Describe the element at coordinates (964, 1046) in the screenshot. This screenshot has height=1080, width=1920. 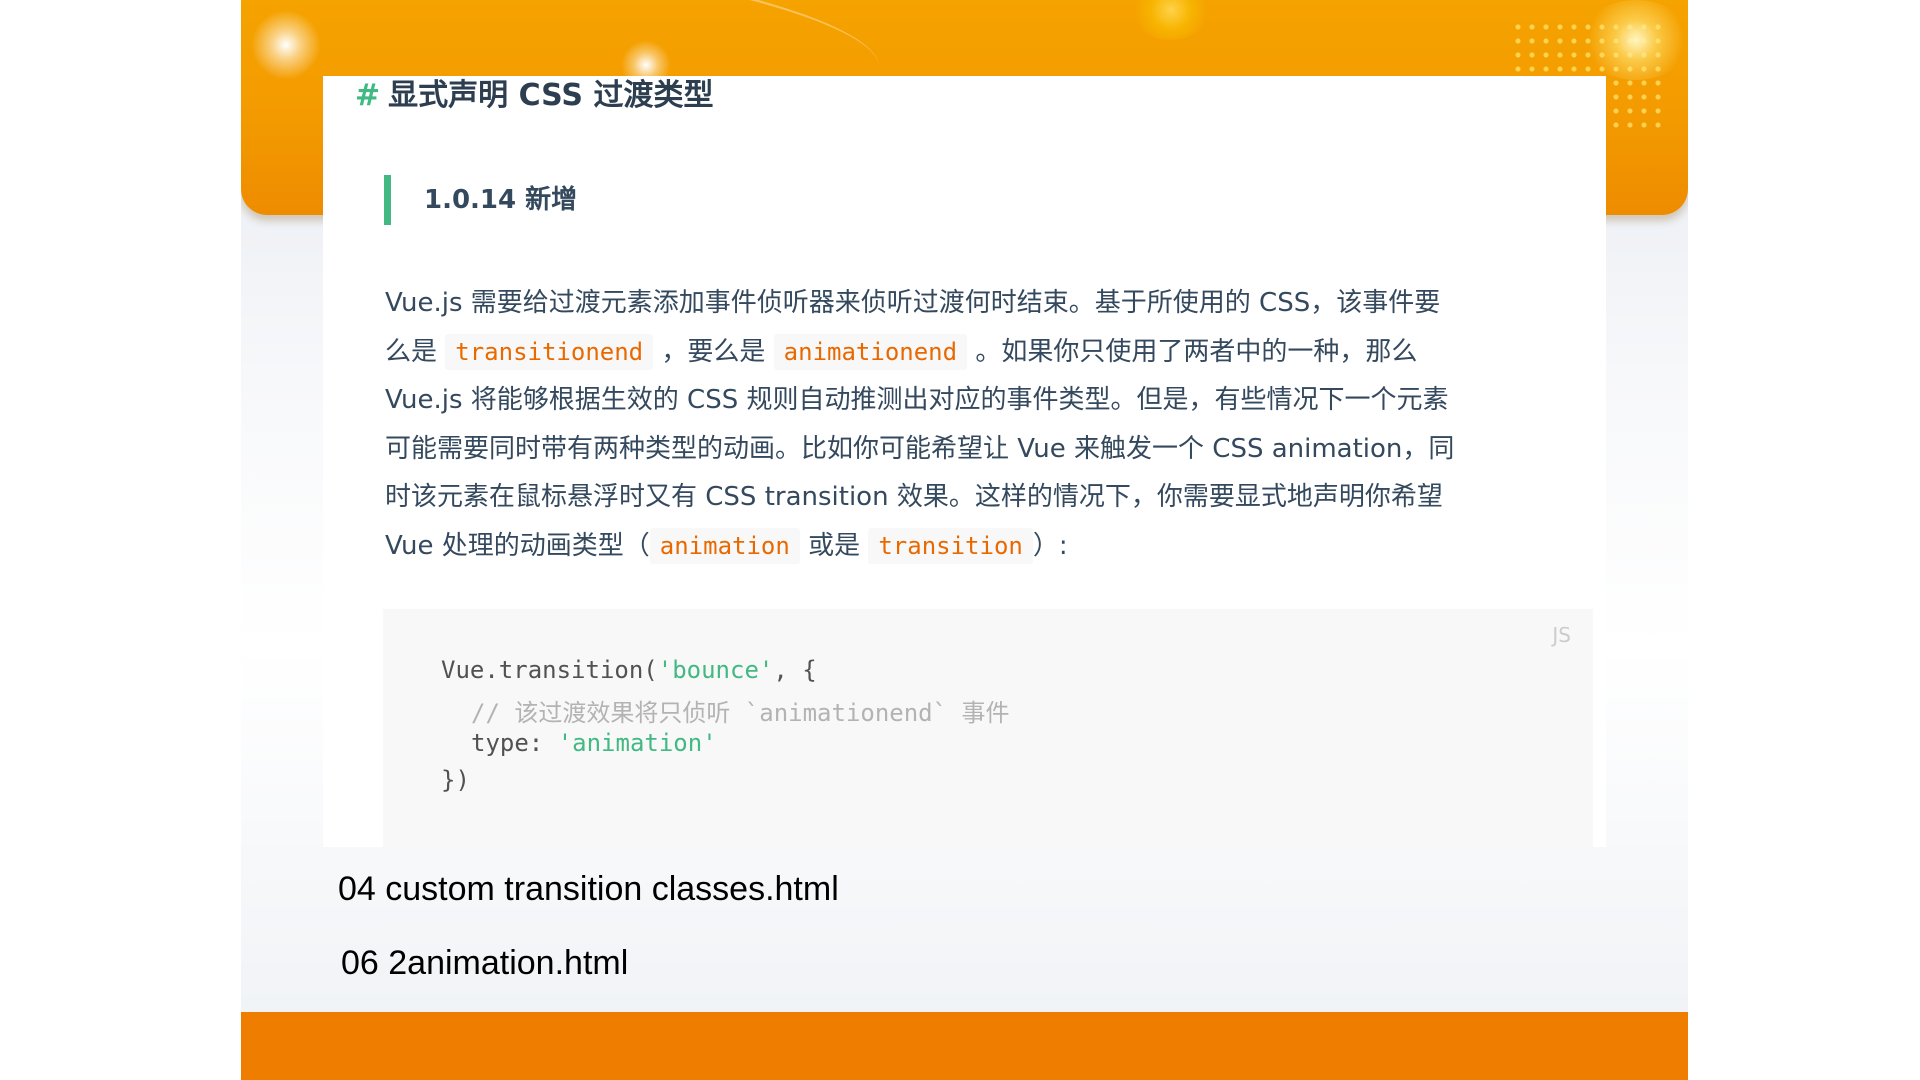
I see `bottom-decorative-band` at that location.